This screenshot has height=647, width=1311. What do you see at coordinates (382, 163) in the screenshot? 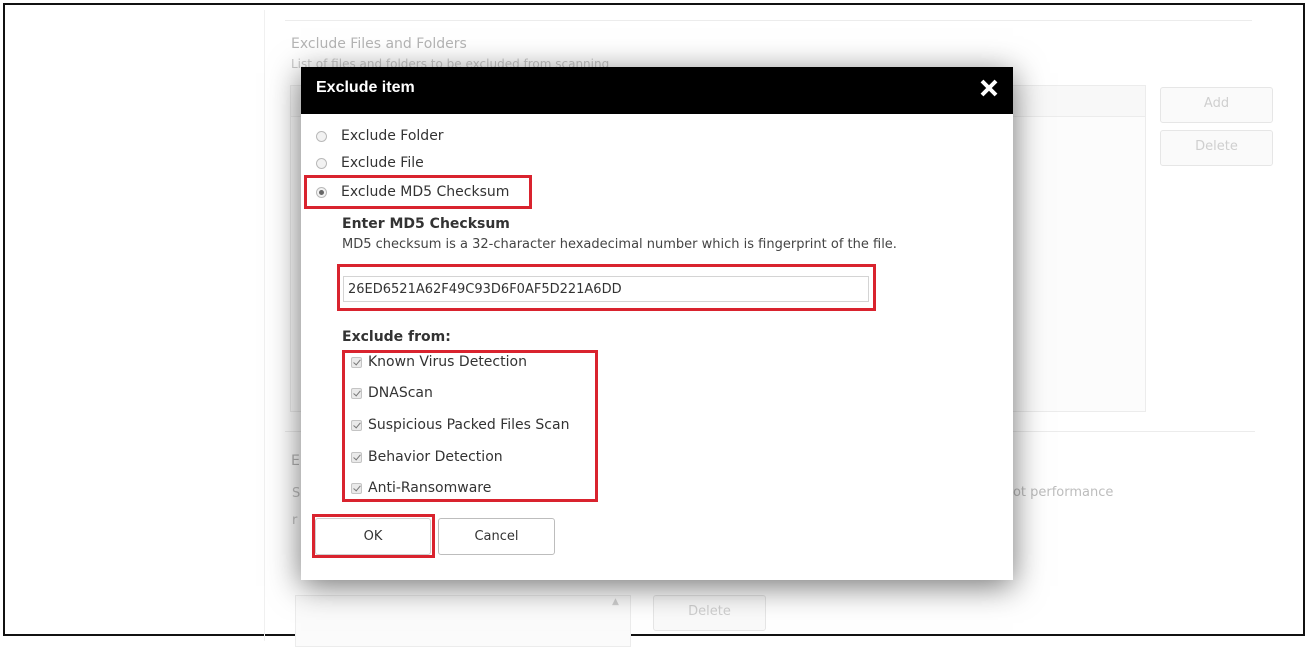
I see `radio-label: Exclude File` at bounding box center [382, 163].